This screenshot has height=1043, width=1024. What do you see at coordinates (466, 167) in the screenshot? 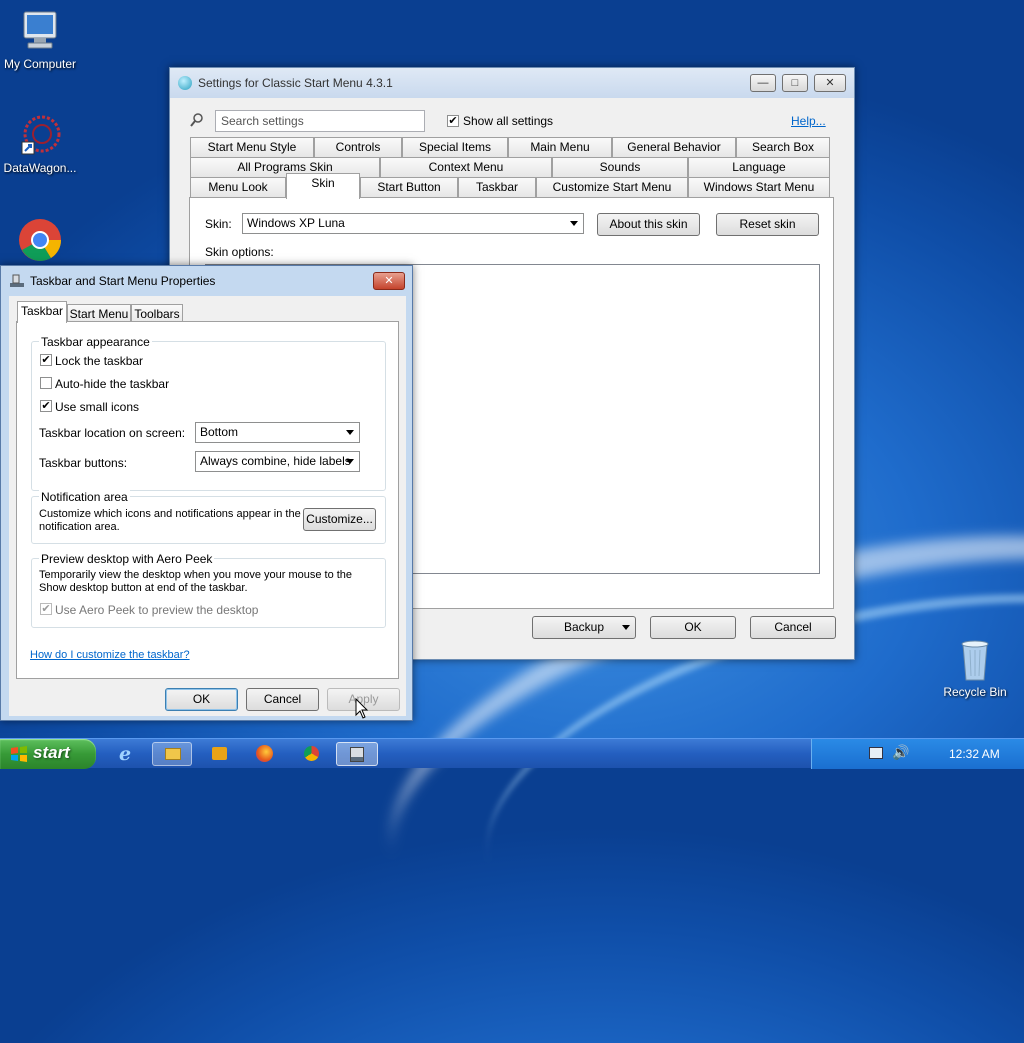
I see `tab-context-menu: Context Menu` at bounding box center [466, 167].